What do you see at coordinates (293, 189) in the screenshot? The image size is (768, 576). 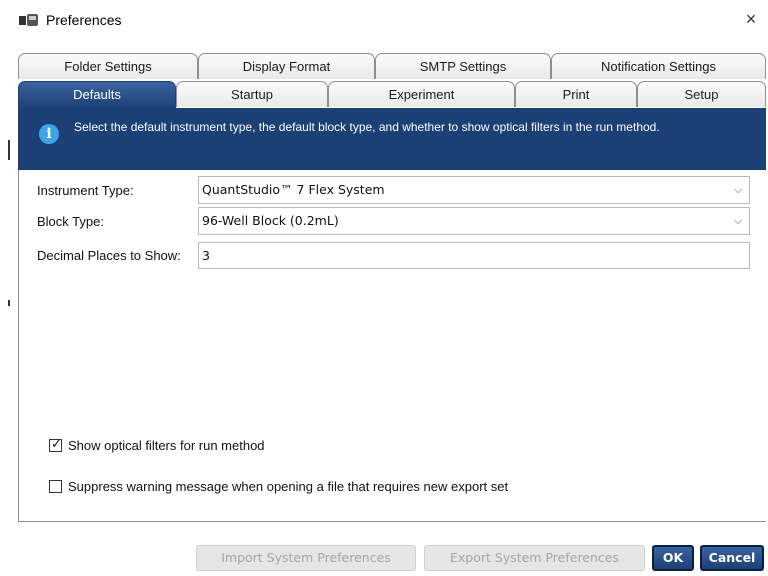 I see `instrument-type-value: QuantStudio™ 7 Flex System` at bounding box center [293, 189].